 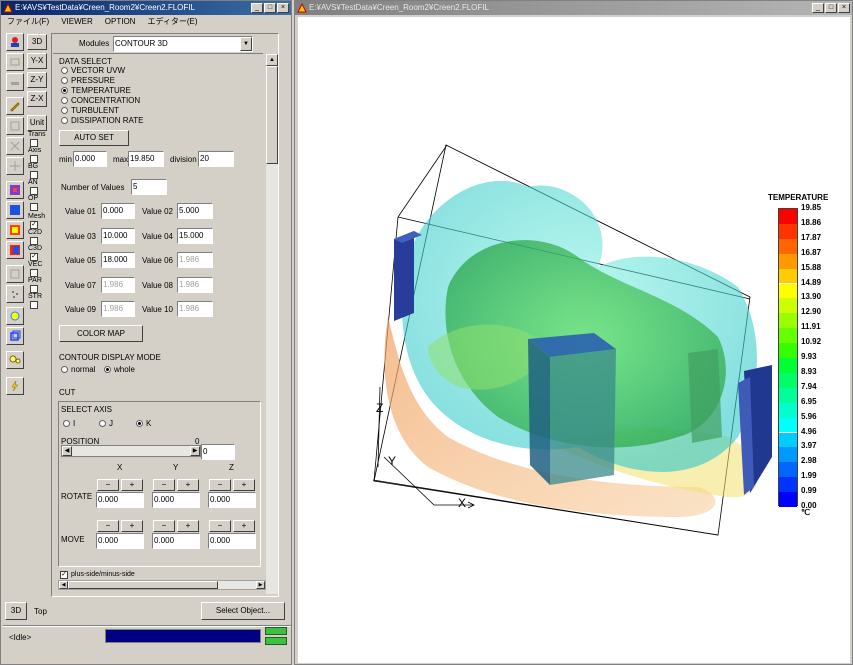 What do you see at coordinates (28, 22) in the screenshot?
I see `menu-file: ファイル(F)` at bounding box center [28, 22].